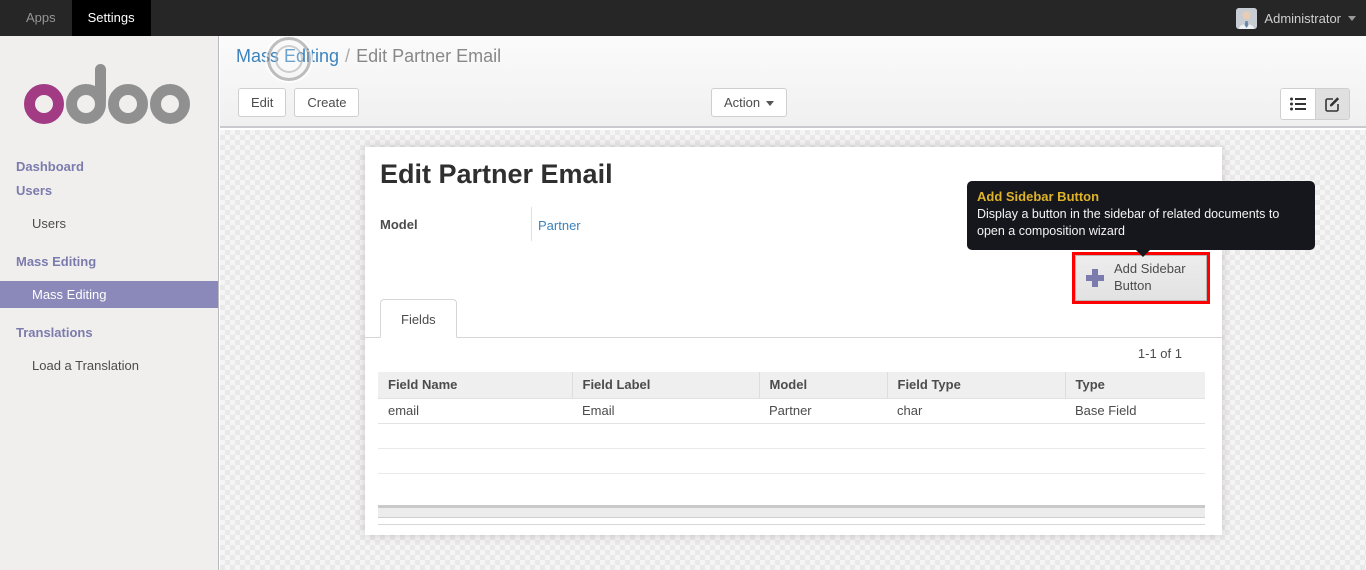 The width and height of the screenshot is (1366, 570). I want to click on menu-settings: Settings, so click(111, 18).